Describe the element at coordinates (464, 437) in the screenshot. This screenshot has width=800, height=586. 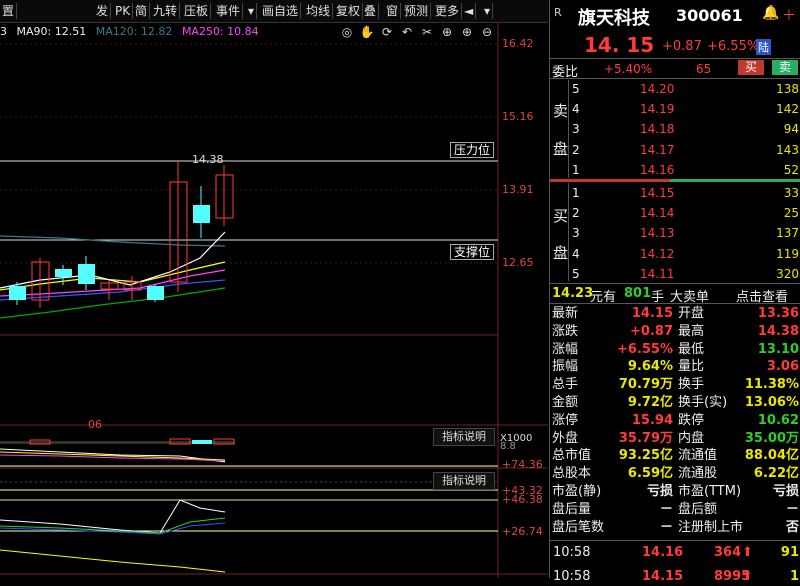
I see `indicator-help-button: 指标说明` at that location.